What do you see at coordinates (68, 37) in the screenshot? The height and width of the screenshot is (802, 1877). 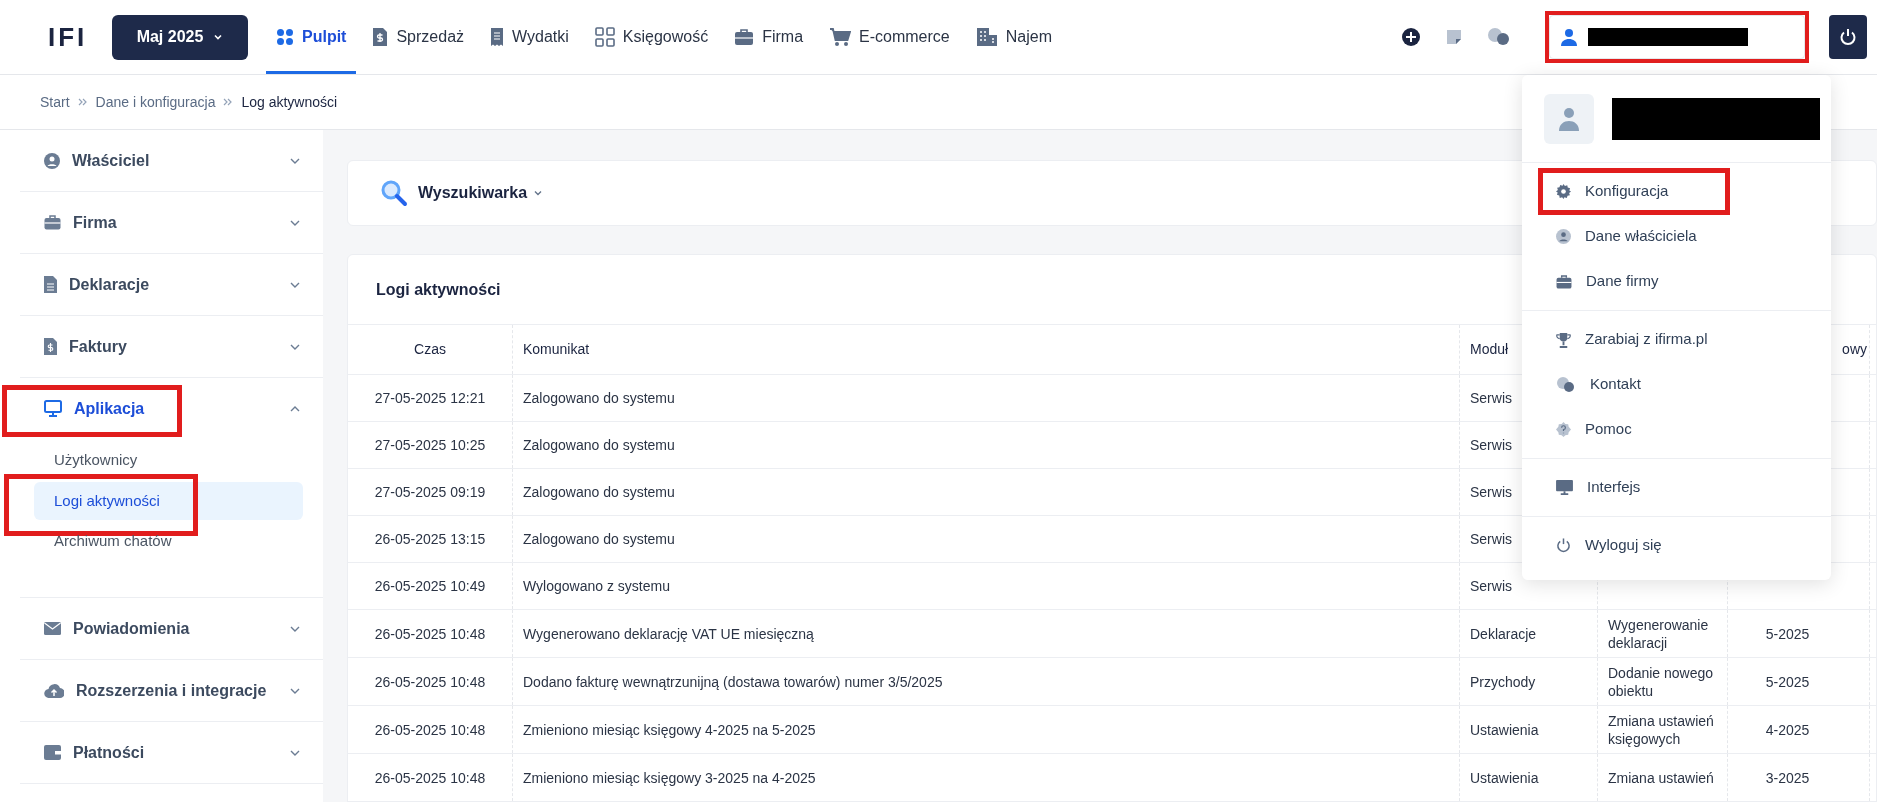 I see `logo: IFI` at bounding box center [68, 37].